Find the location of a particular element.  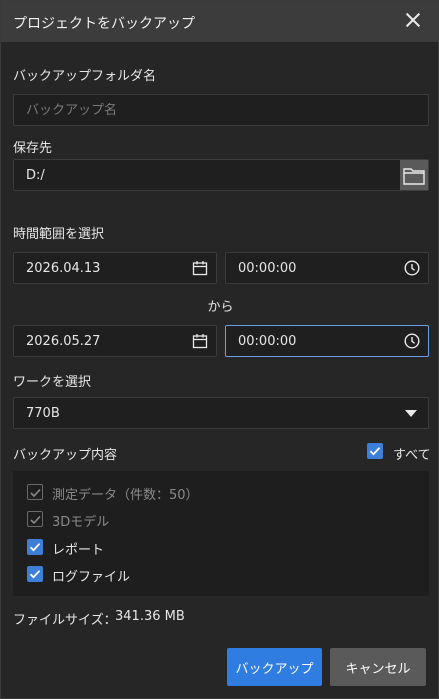

range-separator: から is located at coordinates (220, 307).